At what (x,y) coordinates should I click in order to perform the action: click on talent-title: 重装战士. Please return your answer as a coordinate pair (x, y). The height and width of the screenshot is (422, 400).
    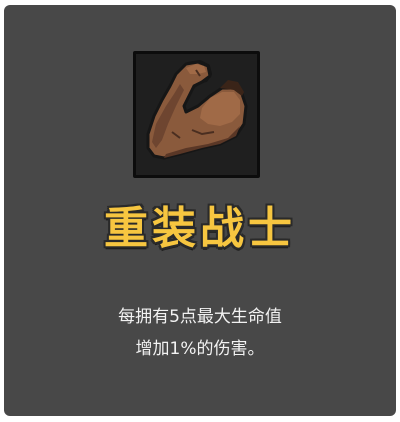
    Looking at the image, I should click on (200, 228).